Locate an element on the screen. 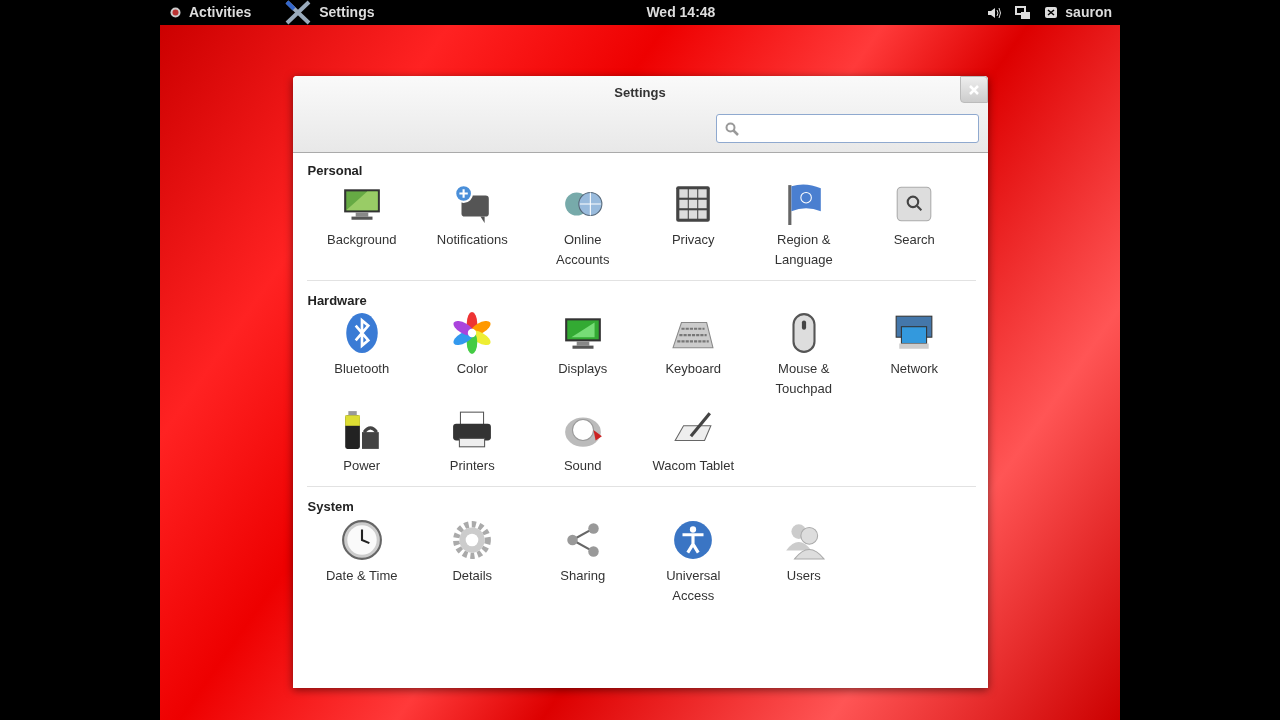 This screenshot has height=720, width=1280. settings-panel-launcher: Sound is located at coordinates (582, 442).